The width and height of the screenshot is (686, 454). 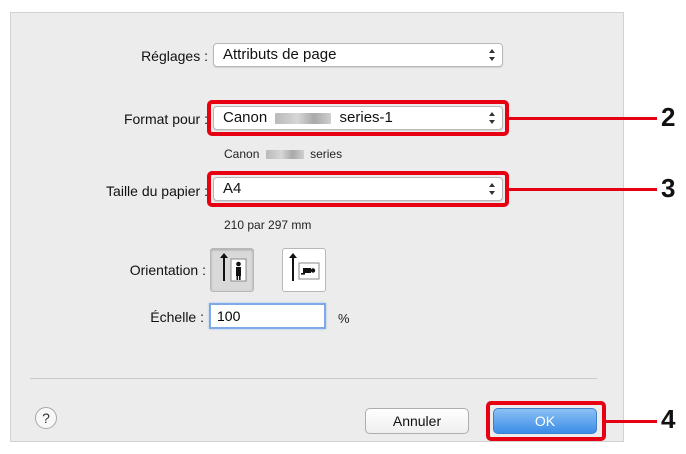 I want to click on settings-label: Réglages :, so click(x=174, y=56).